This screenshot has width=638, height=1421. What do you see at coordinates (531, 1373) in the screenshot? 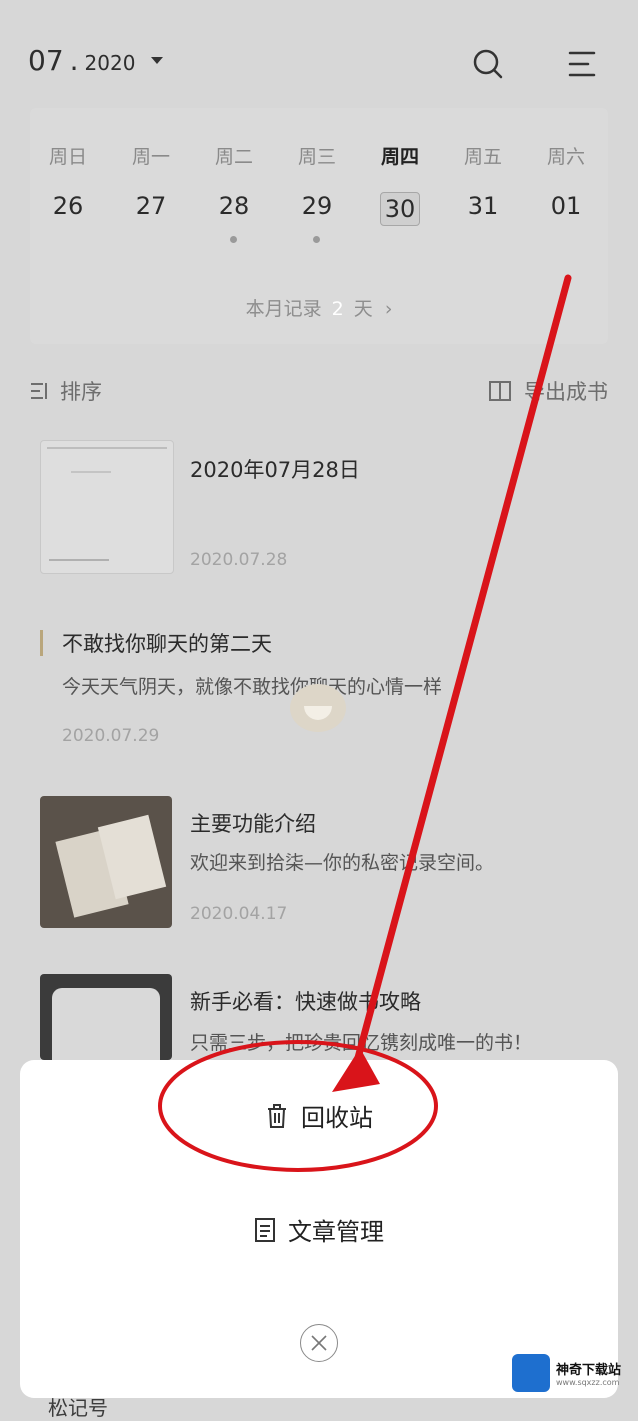
I see `watermark-logo-icon` at bounding box center [531, 1373].